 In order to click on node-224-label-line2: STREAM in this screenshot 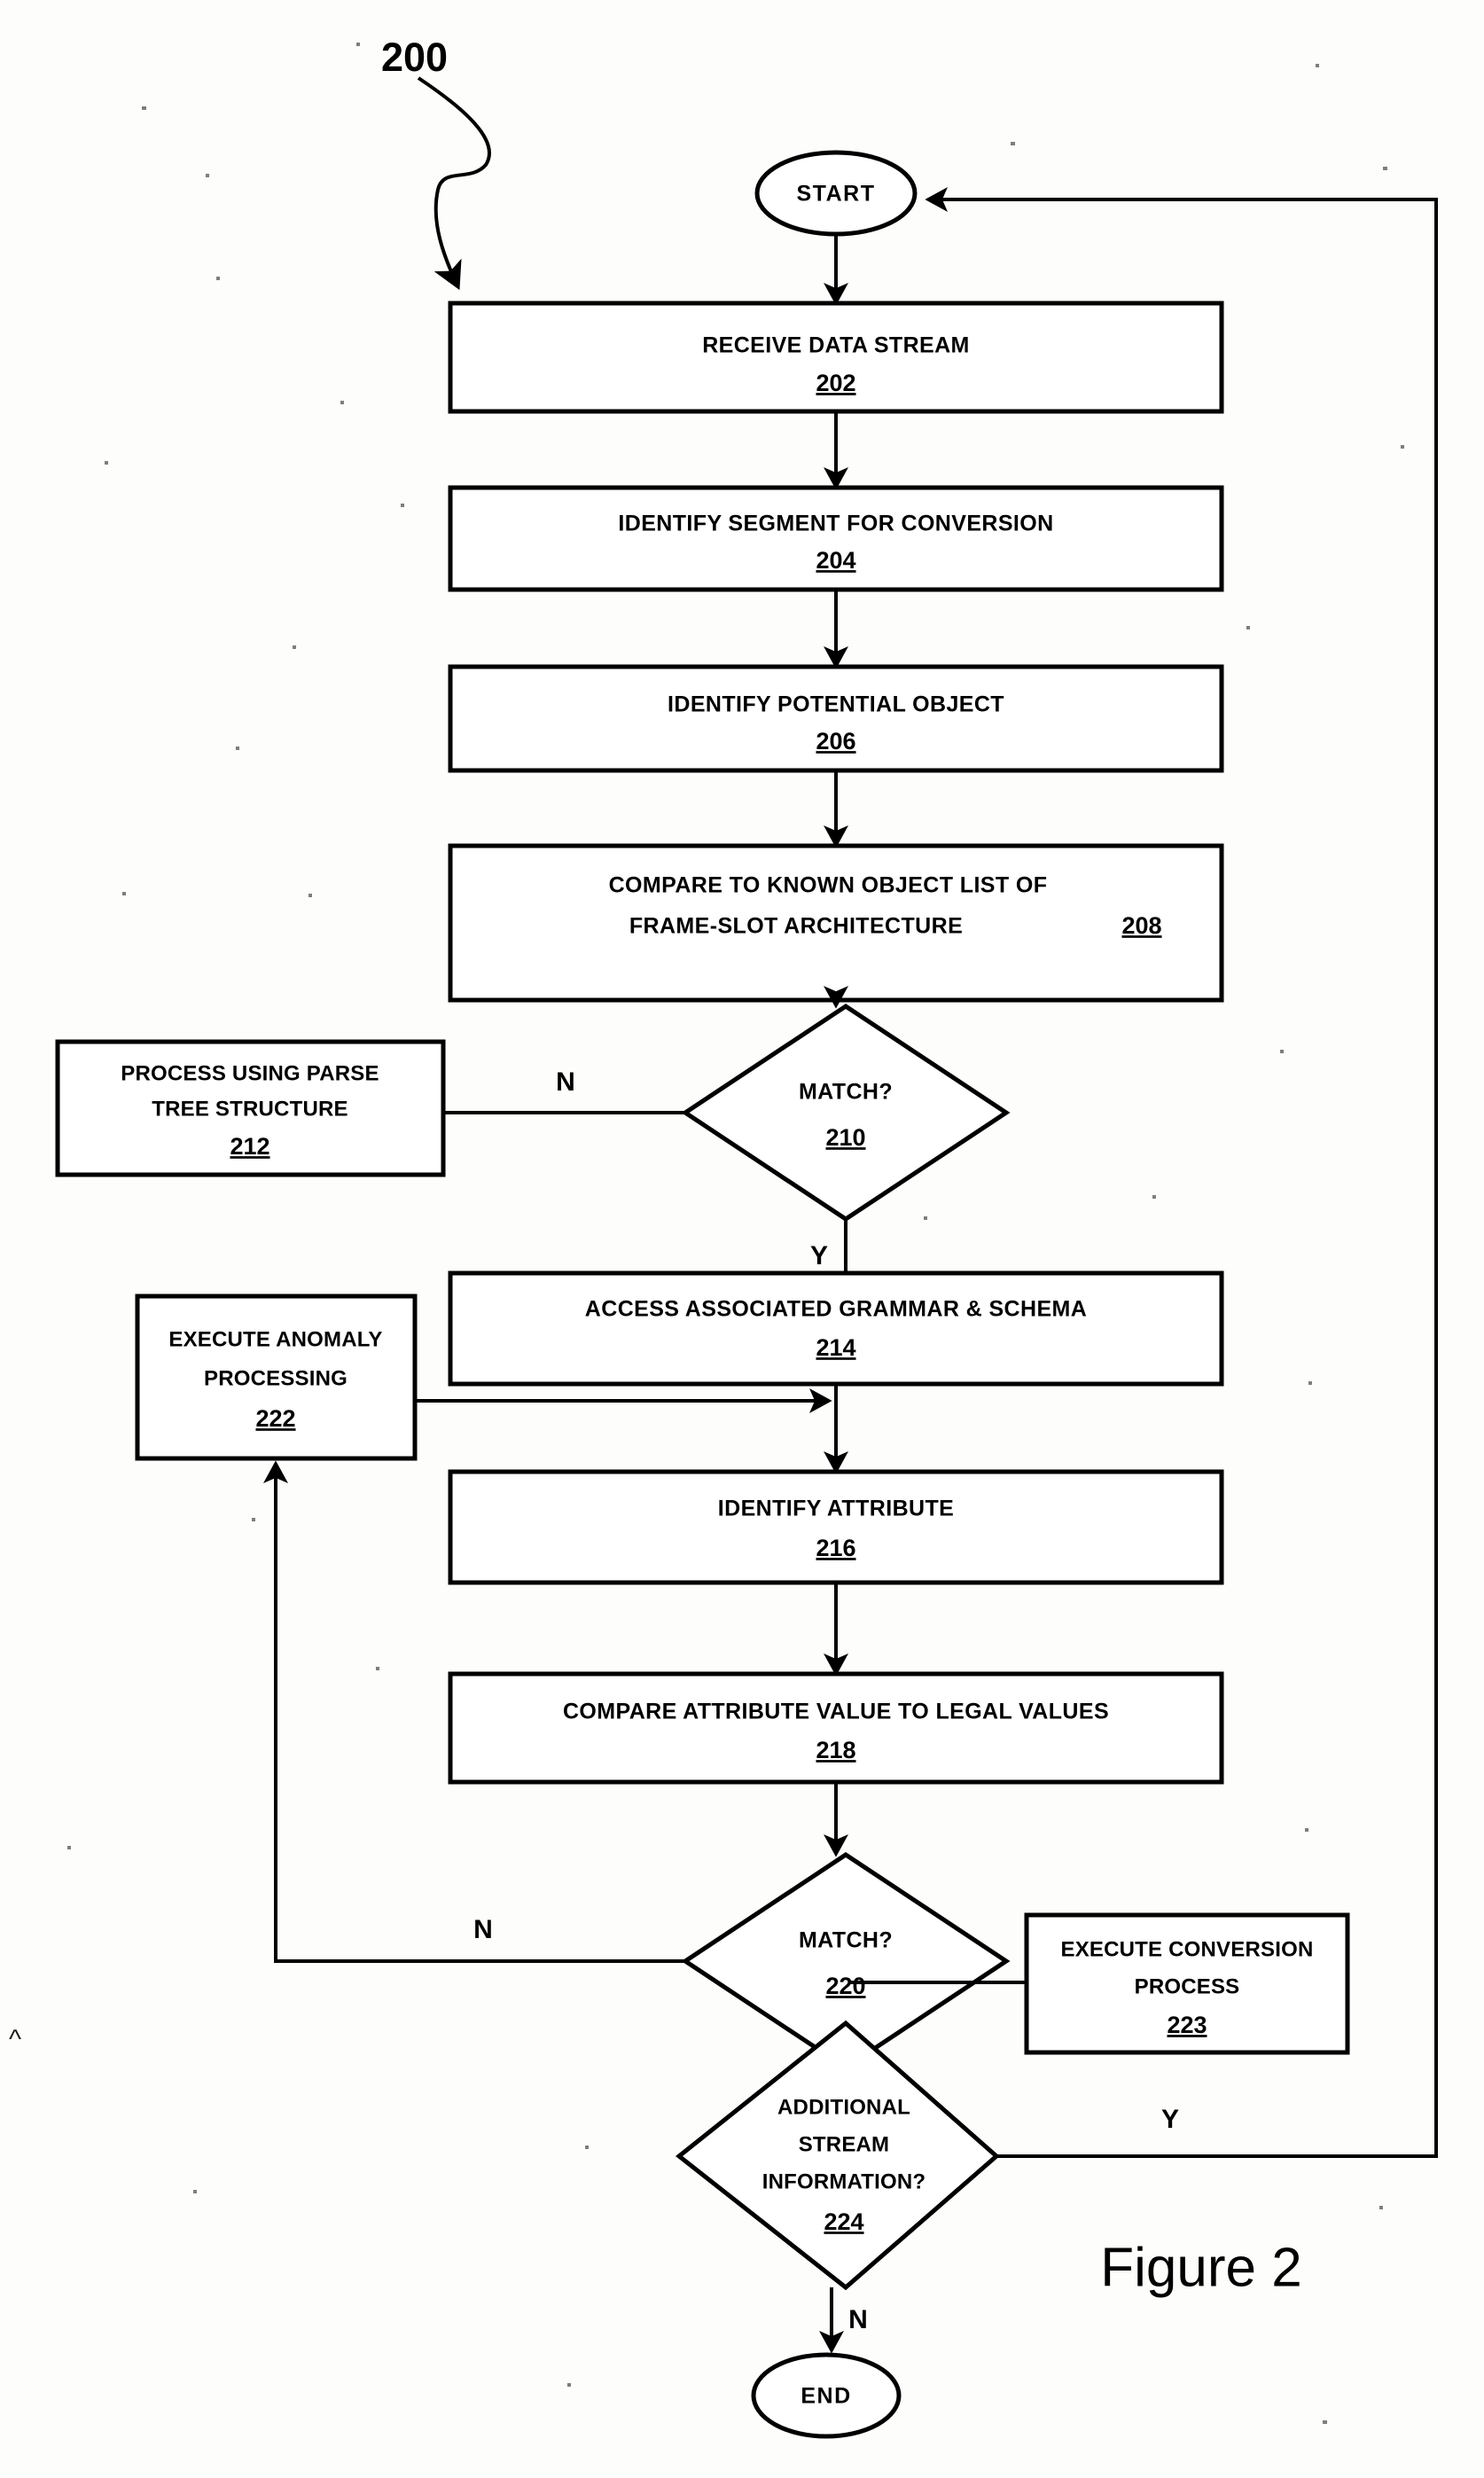, I will do `click(844, 2144)`.